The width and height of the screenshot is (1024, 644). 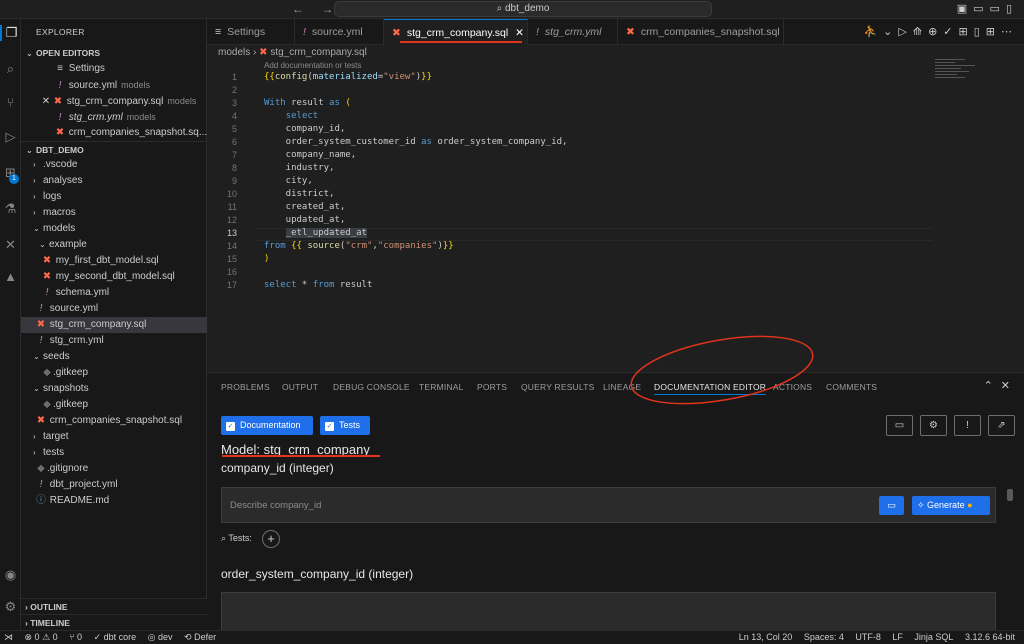 I want to click on panel-tab-terminal: TERMINAL, so click(x=441, y=387).